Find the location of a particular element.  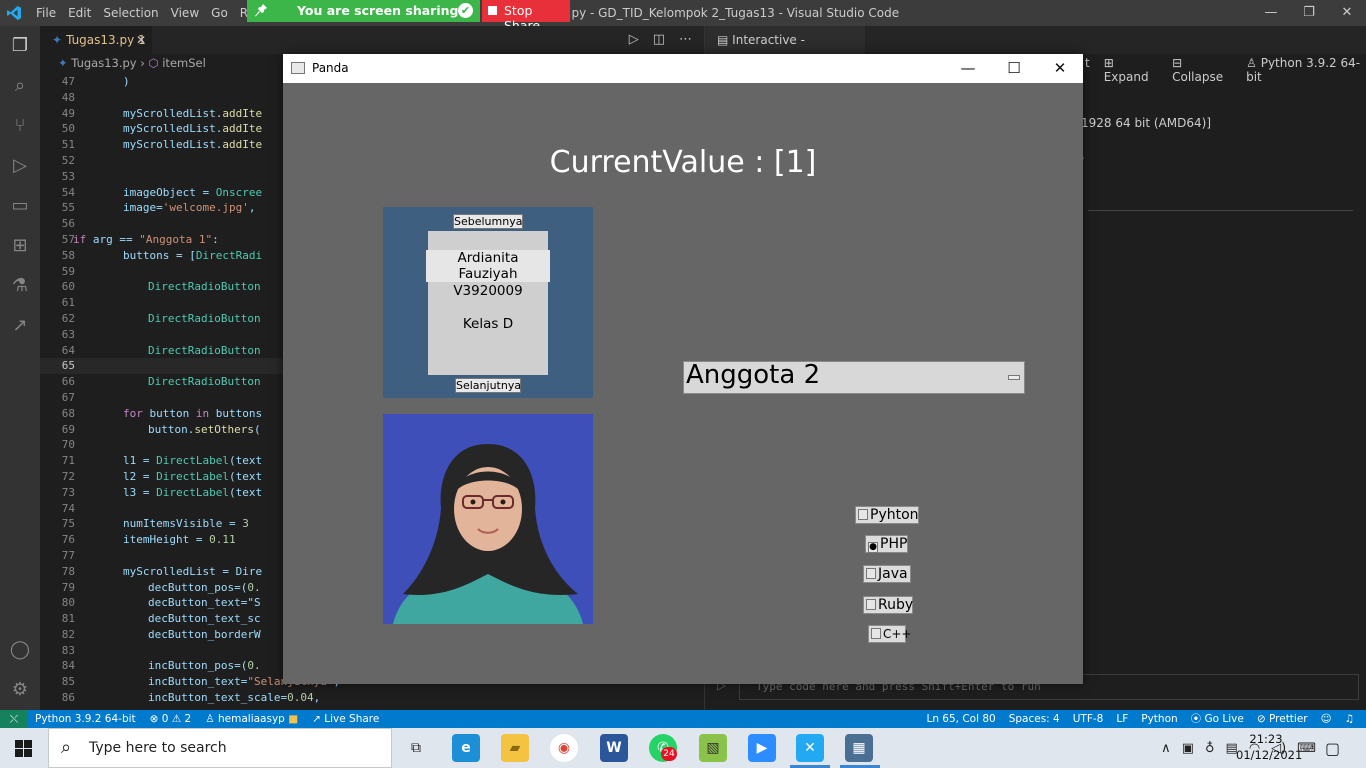

radio-php: ● PHP is located at coordinates (886, 544).